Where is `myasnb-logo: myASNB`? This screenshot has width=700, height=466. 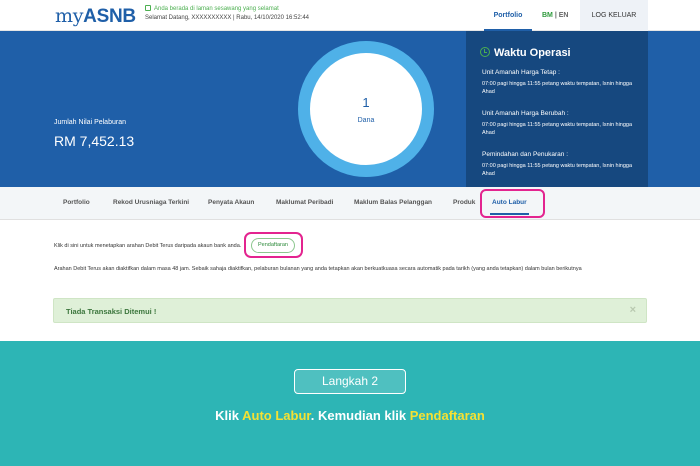
myasnb-logo: myASNB is located at coordinates (95, 16).